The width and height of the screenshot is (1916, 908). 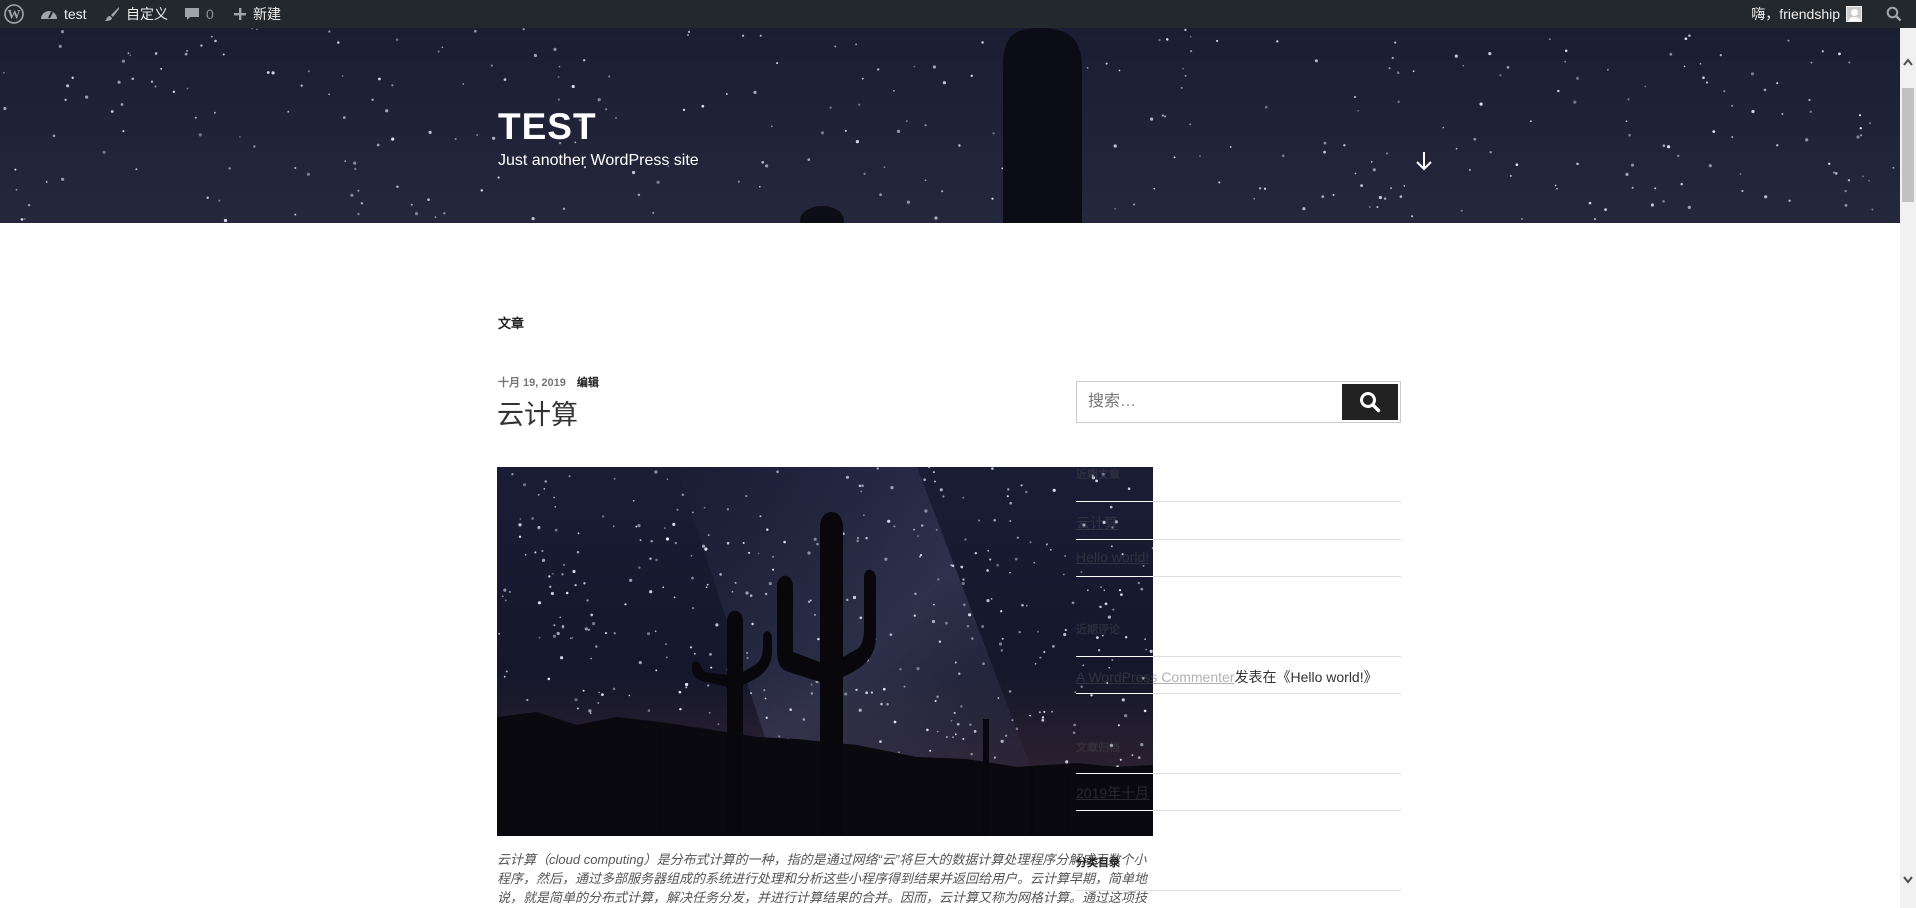 What do you see at coordinates (1097, 523) in the screenshot?
I see `recent-post-link: 云计算` at bounding box center [1097, 523].